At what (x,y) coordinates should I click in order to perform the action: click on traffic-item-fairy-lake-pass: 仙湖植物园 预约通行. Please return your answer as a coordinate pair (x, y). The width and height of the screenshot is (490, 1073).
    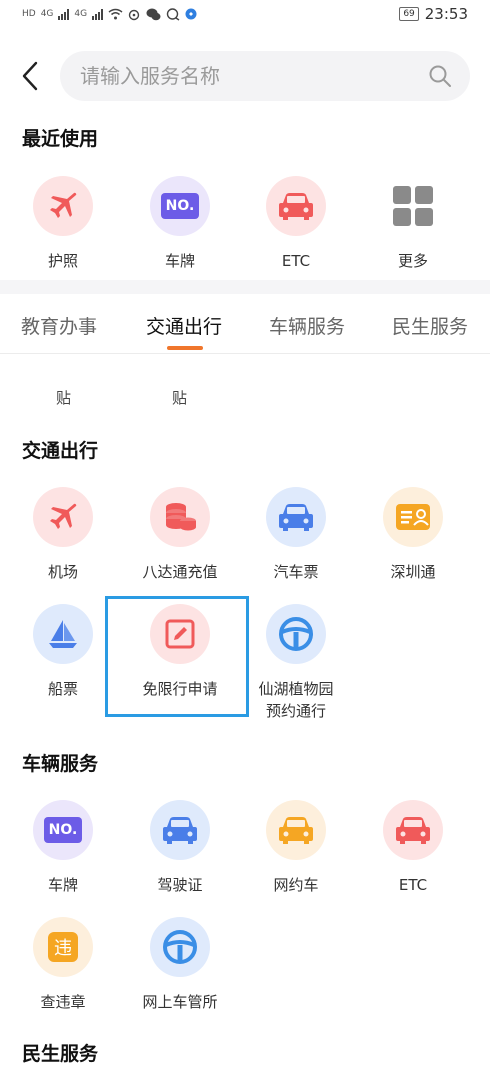
    Looking at the image, I should click on (296, 663).